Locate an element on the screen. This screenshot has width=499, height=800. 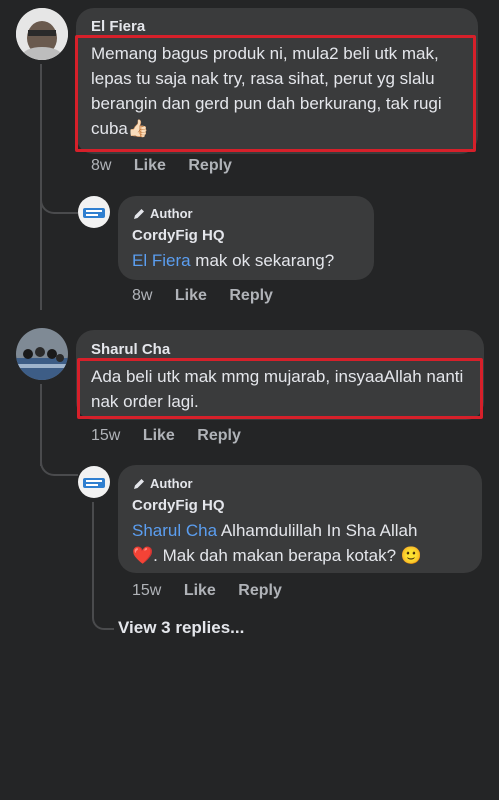
comment-meta: 8w Like Reply is located at coordinates (161, 166).